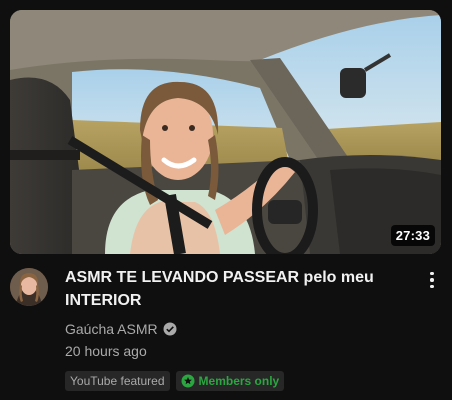  I want to click on channel-row: Gaúcha ASMR, so click(235, 329).